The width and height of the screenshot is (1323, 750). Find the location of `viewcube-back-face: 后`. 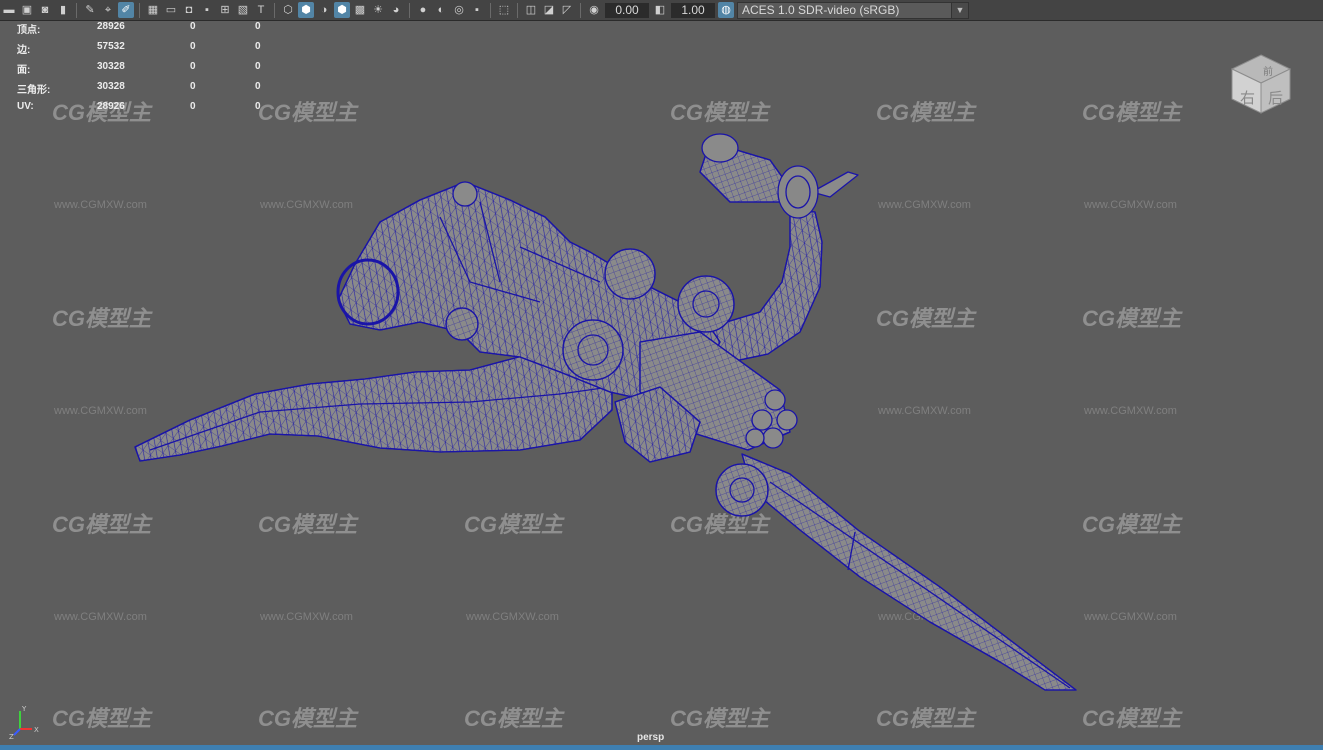

viewcube-back-face: 后 is located at coordinates (1275, 98).